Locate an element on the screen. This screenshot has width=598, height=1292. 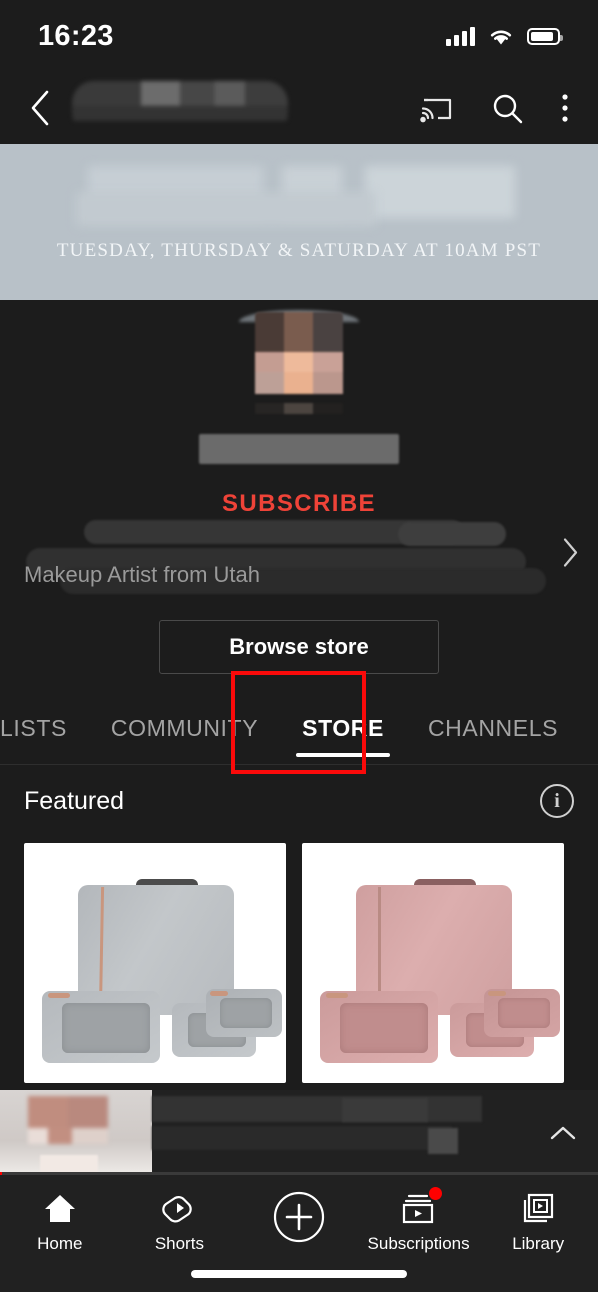
channel-nav-bar is located at coordinates (299, 108).